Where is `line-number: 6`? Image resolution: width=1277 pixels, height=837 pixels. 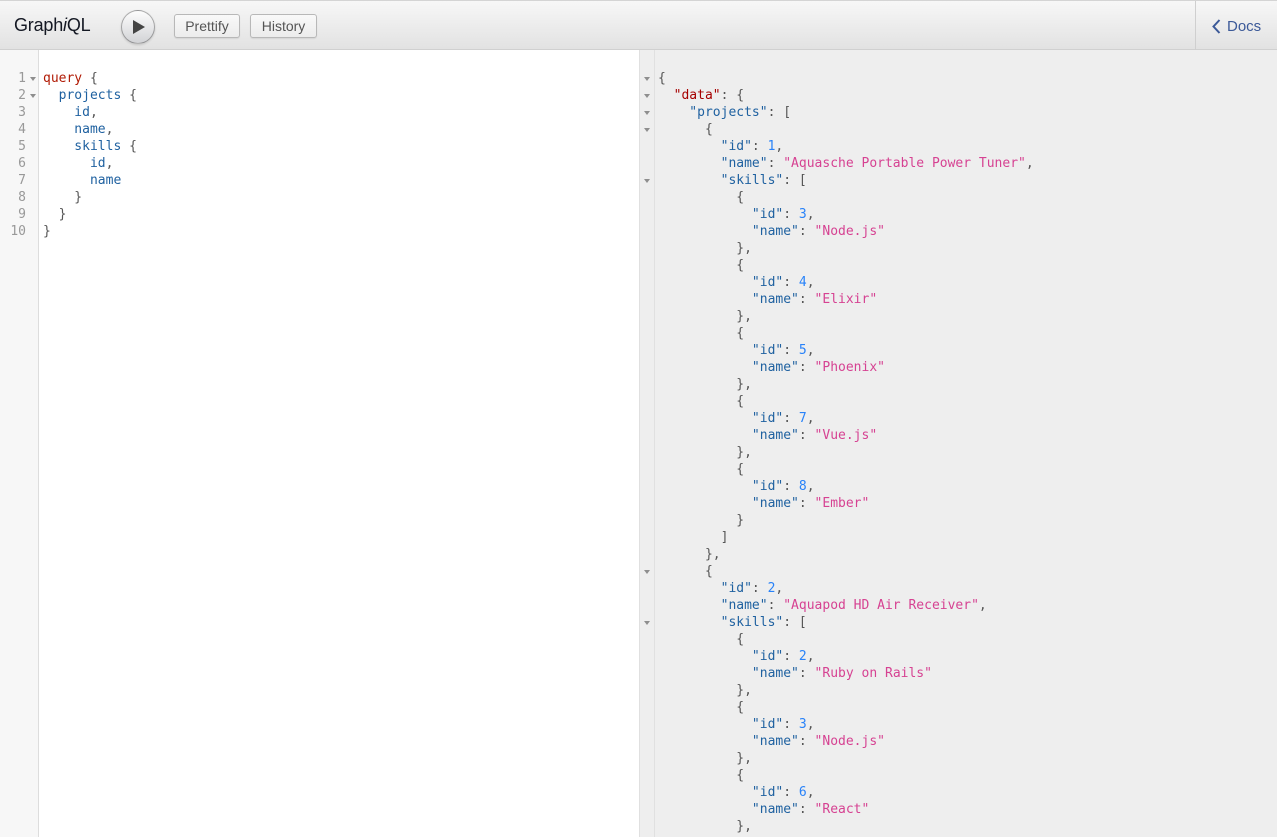 line-number: 6 is located at coordinates (22, 163).